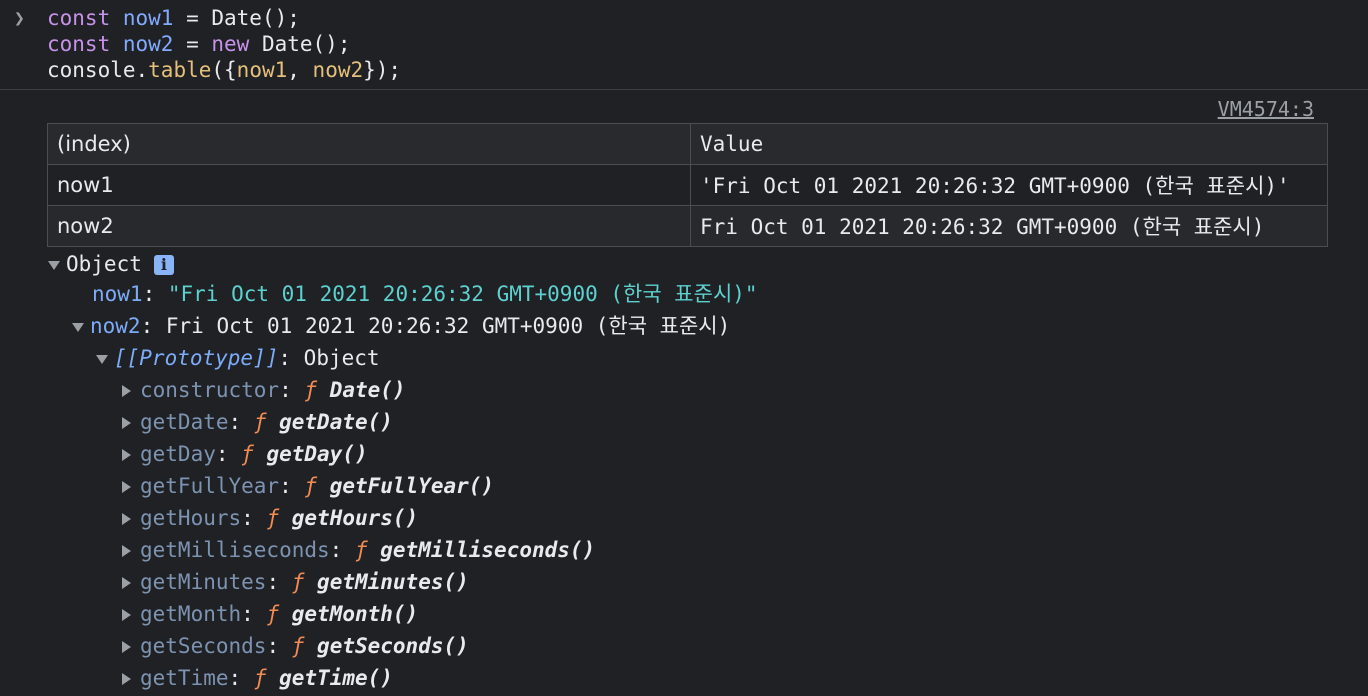 This screenshot has height=696, width=1368. I want to click on method-key: getDay, so click(178, 454).